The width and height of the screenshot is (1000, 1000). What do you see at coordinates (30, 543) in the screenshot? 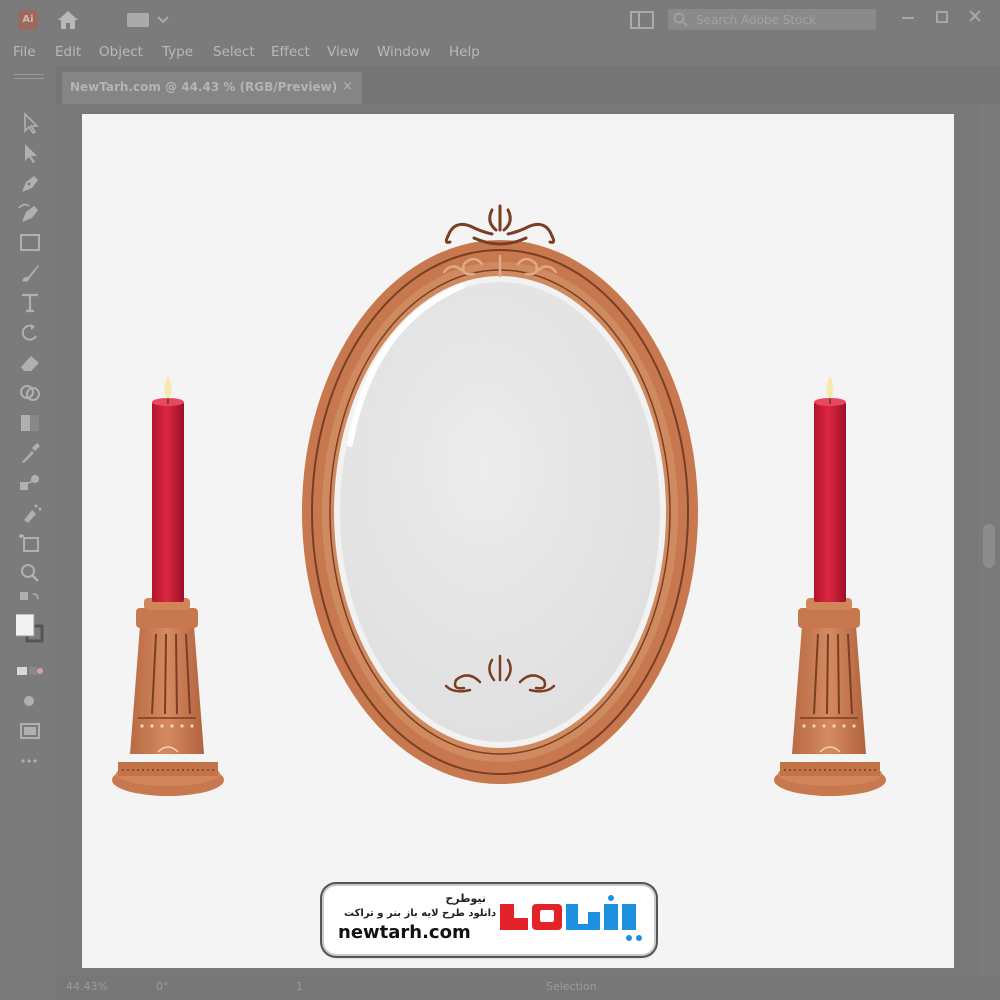
I see `artboard-tool-icon` at bounding box center [30, 543].